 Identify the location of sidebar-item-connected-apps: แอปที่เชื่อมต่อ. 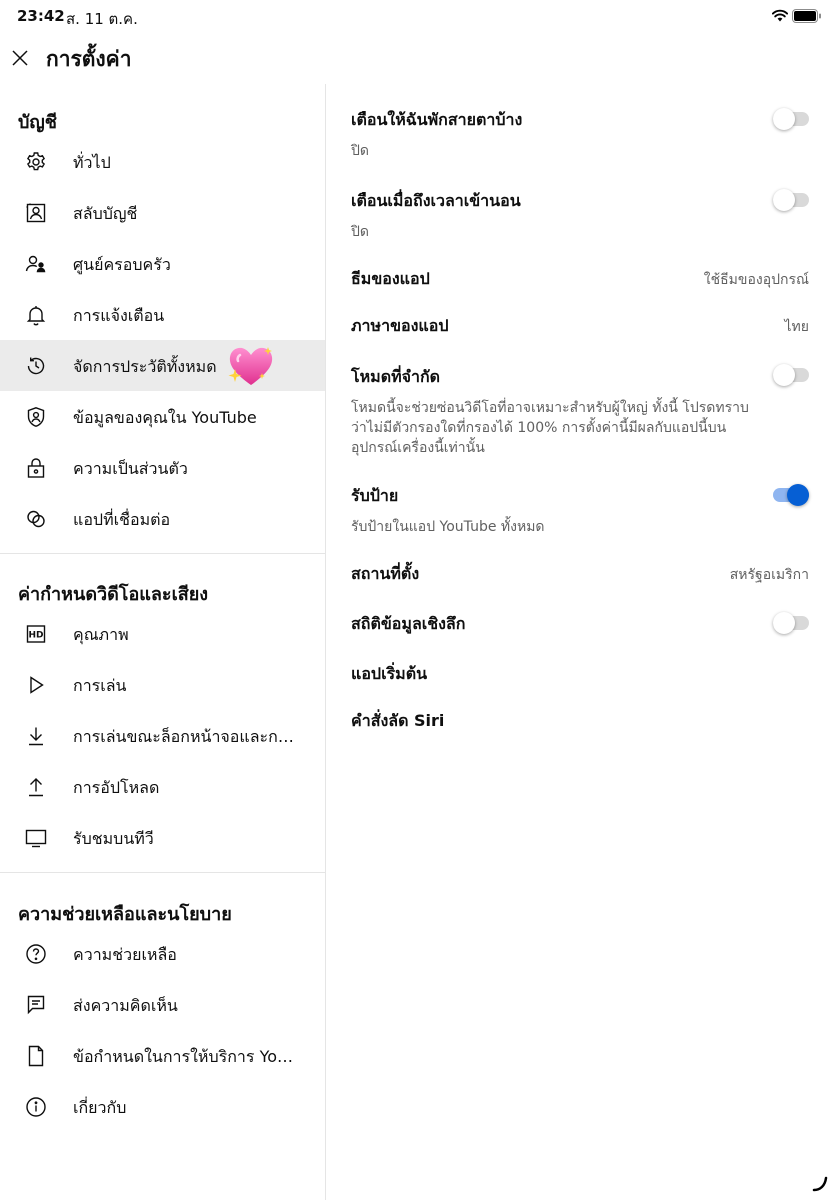
(162, 518).